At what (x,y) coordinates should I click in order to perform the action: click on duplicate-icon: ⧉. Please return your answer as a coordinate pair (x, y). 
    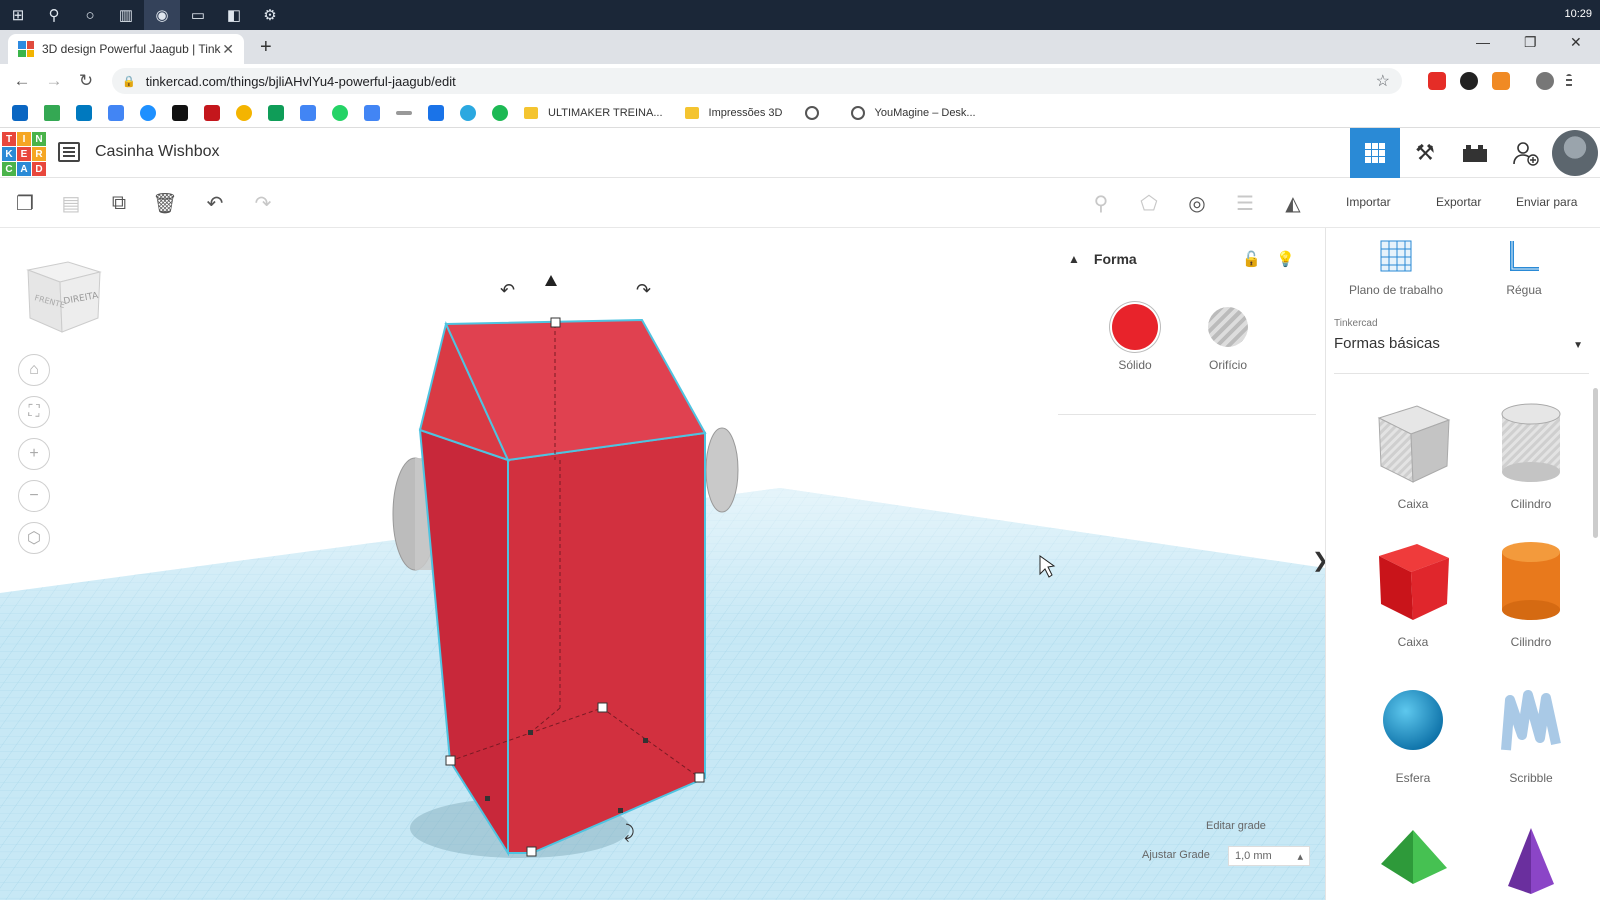
    Looking at the image, I should click on (119, 203).